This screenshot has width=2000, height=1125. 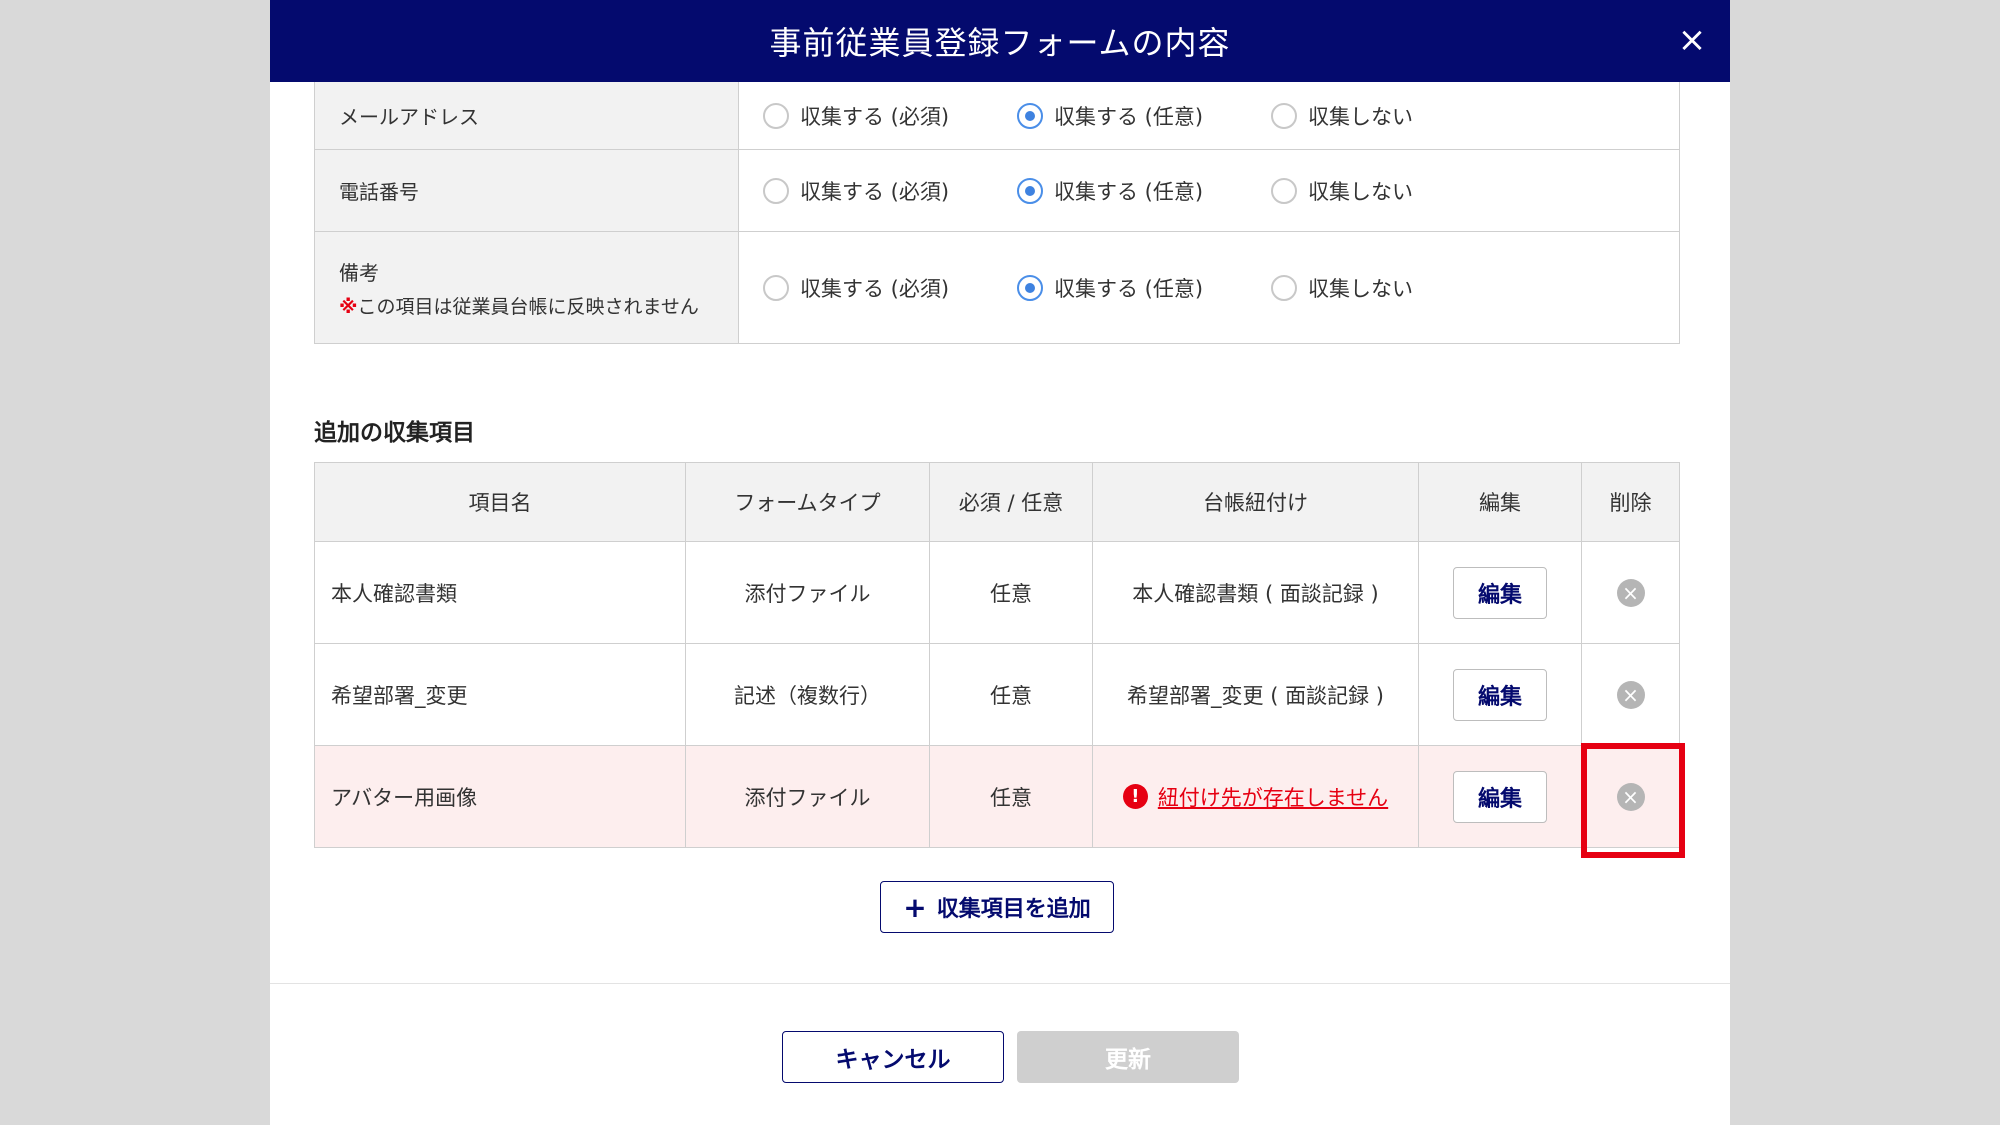 I want to click on column-header-type: フォームタイプ, so click(x=807, y=502).